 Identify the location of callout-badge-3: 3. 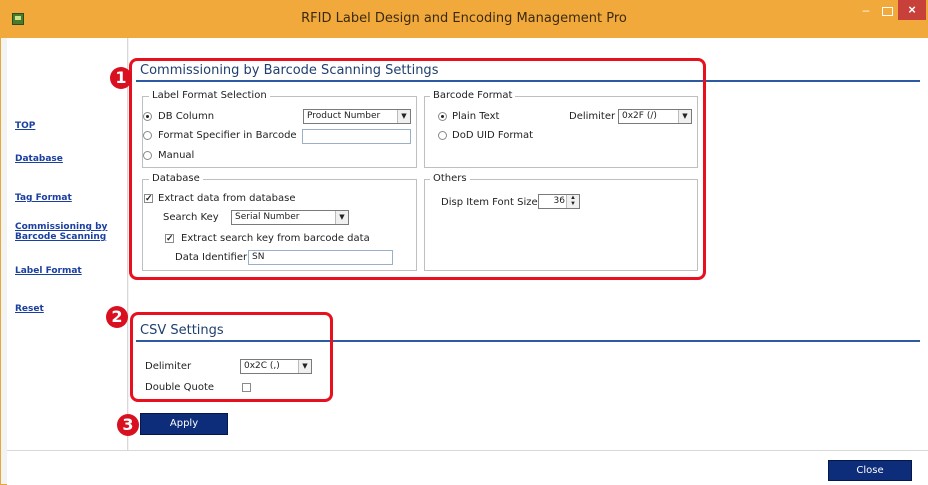
(128, 425).